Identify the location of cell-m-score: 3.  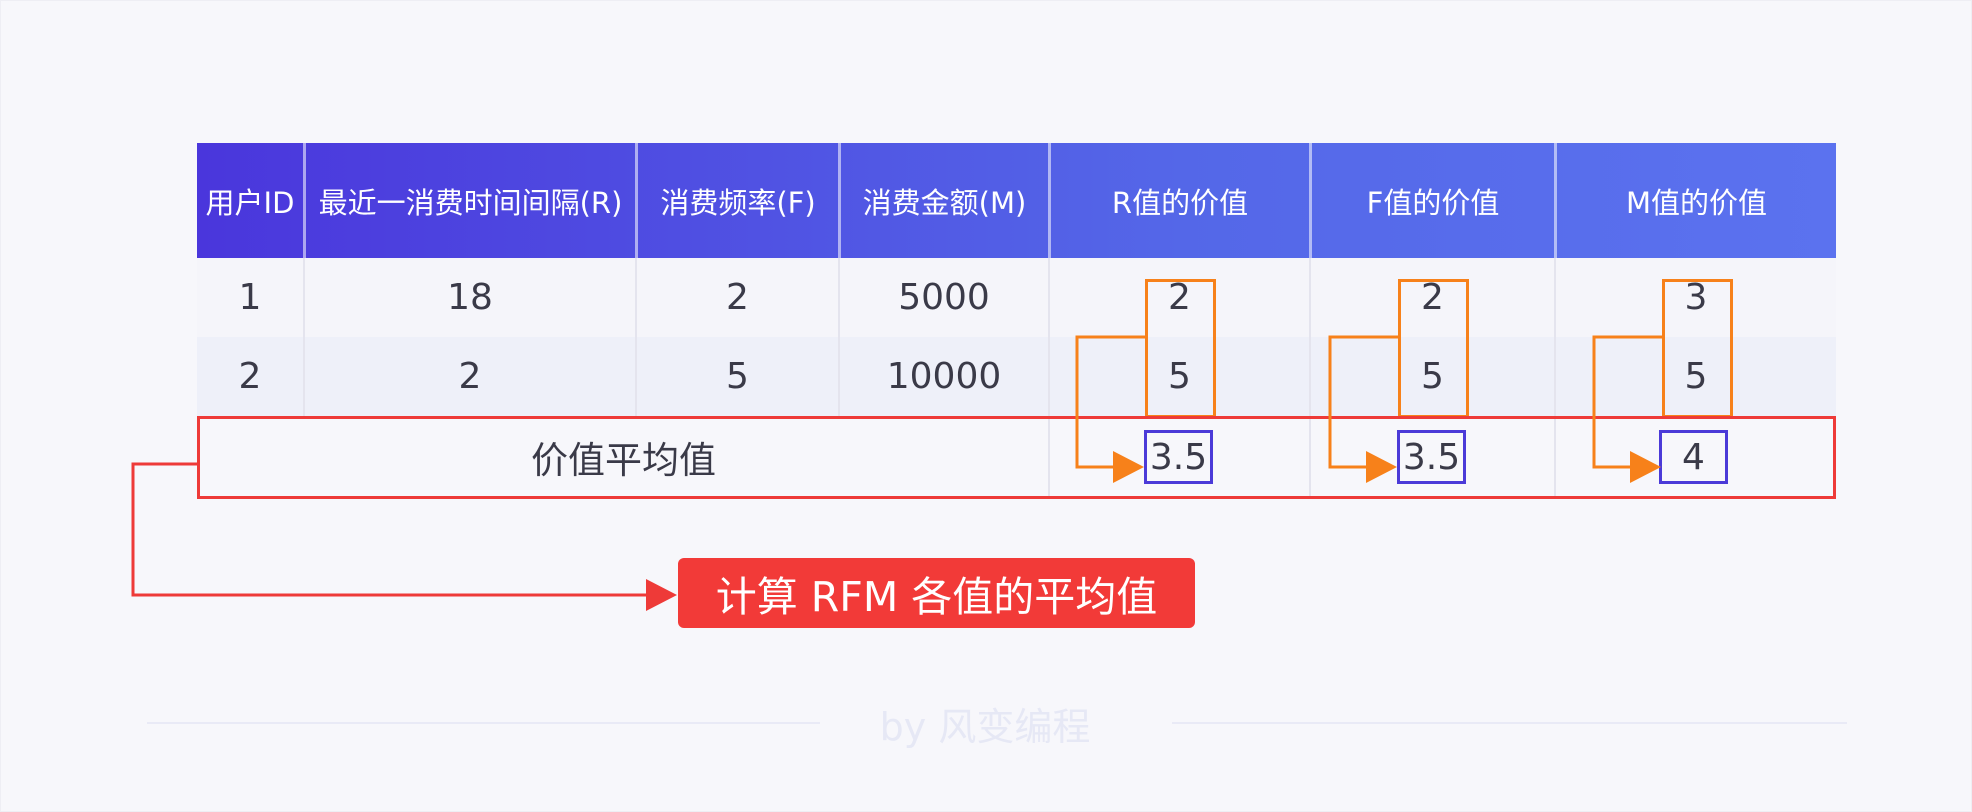
(1695, 297).